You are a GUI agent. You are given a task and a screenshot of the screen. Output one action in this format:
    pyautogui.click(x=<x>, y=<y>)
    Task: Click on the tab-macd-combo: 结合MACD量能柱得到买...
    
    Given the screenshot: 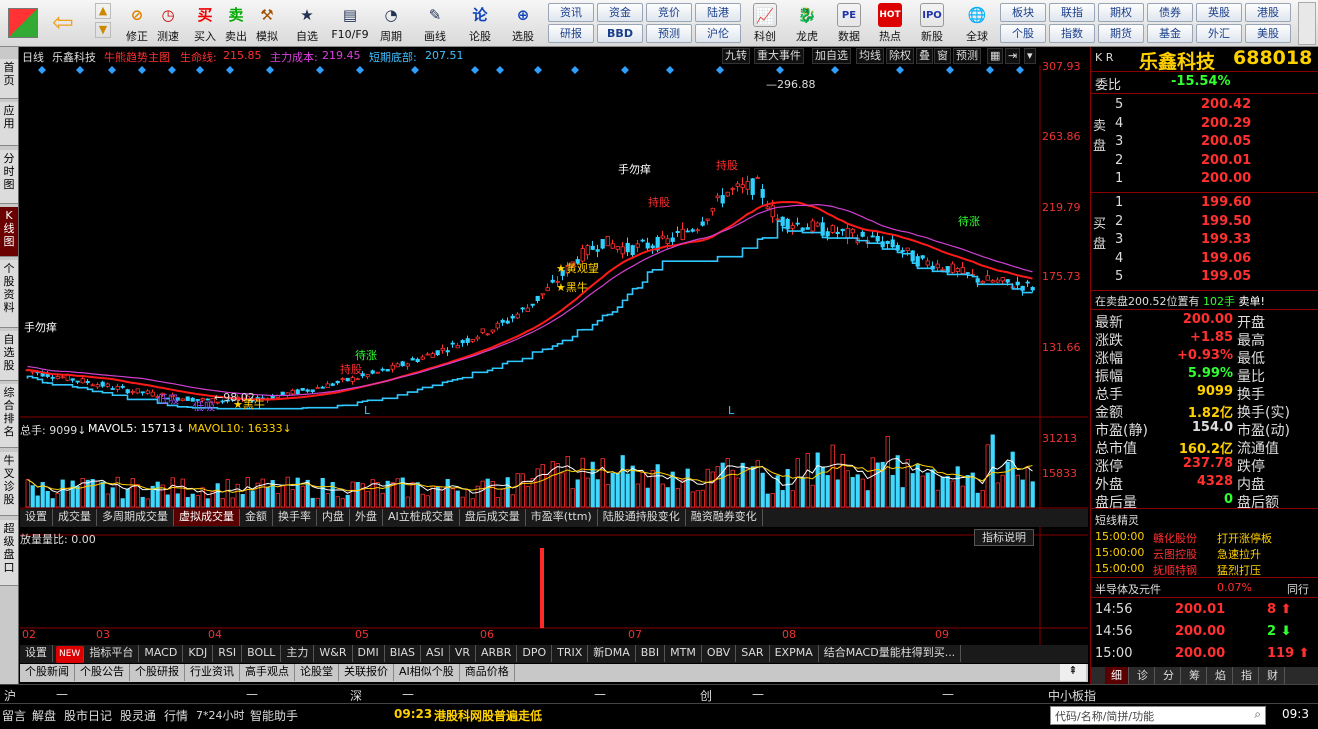 What is the action you would take?
    pyautogui.click(x=890, y=653)
    